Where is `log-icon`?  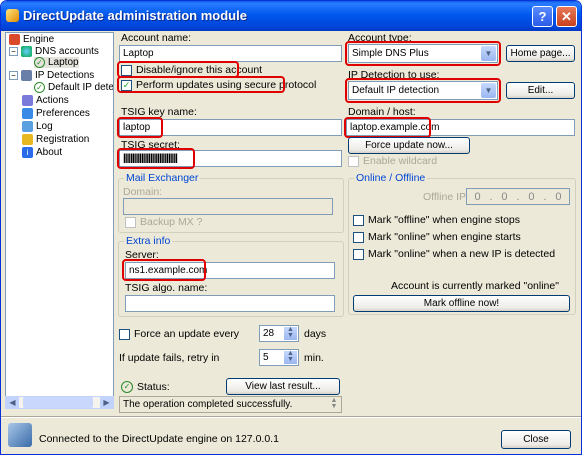
log-icon is located at coordinates (27, 126).